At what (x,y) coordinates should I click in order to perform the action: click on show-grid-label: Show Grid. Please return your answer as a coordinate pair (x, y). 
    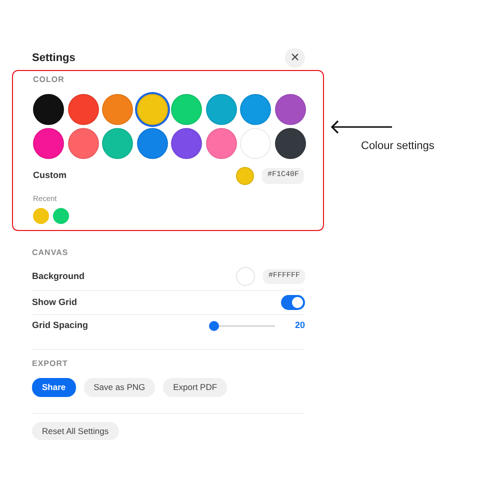
    Looking at the image, I should click on (54, 302).